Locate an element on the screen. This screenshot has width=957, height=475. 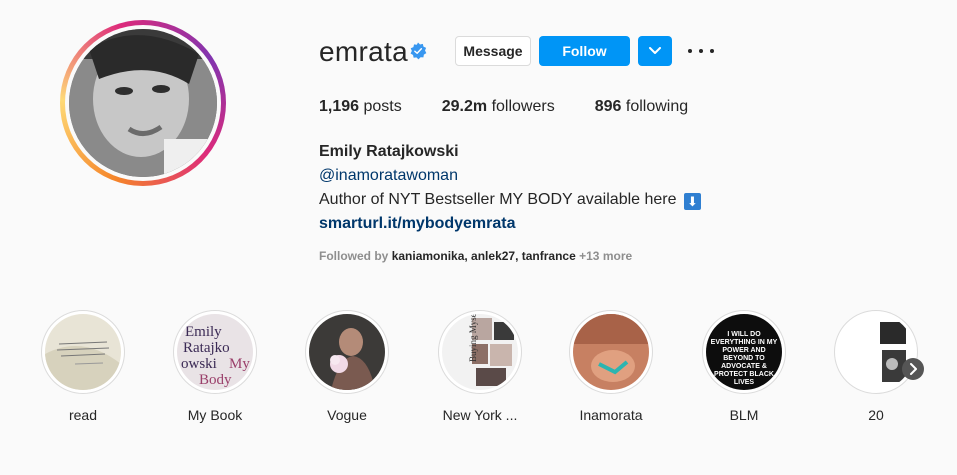
followers-label: followers is located at coordinates (523, 106).